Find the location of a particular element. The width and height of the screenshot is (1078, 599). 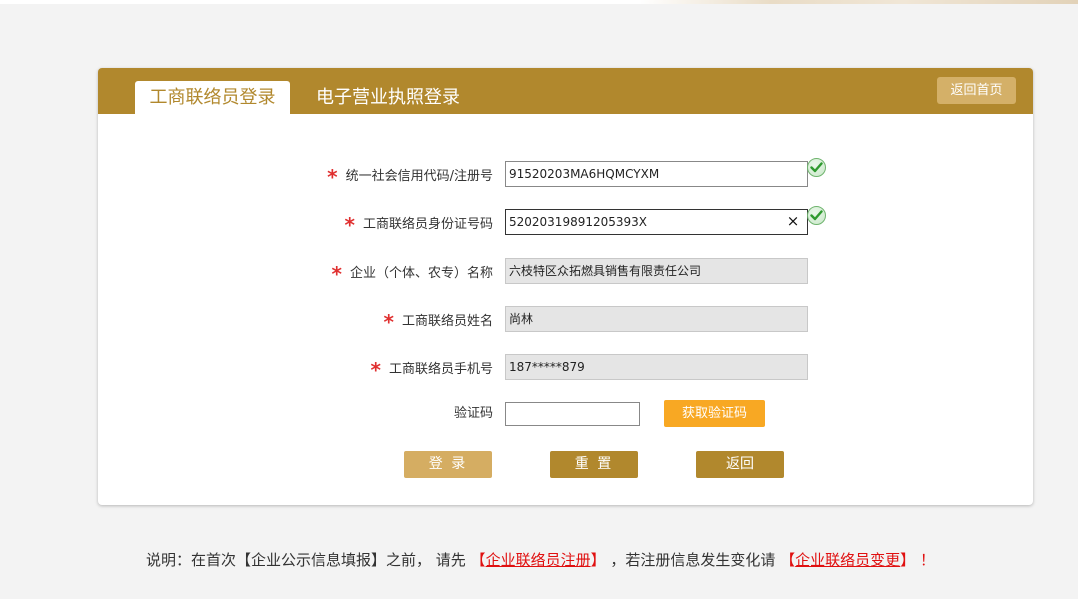

phone-row: * 工商联络员手机号 is located at coordinates (565, 368).